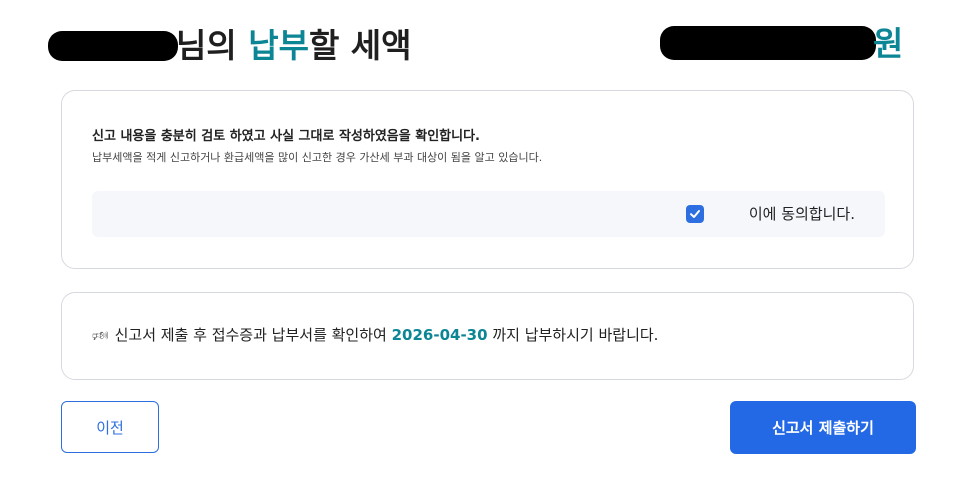 The image size is (959, 488). I want to click on notice-text-before: 신고서 제출 후 접수증과 납부서를 확인하여, so click(253, 335).